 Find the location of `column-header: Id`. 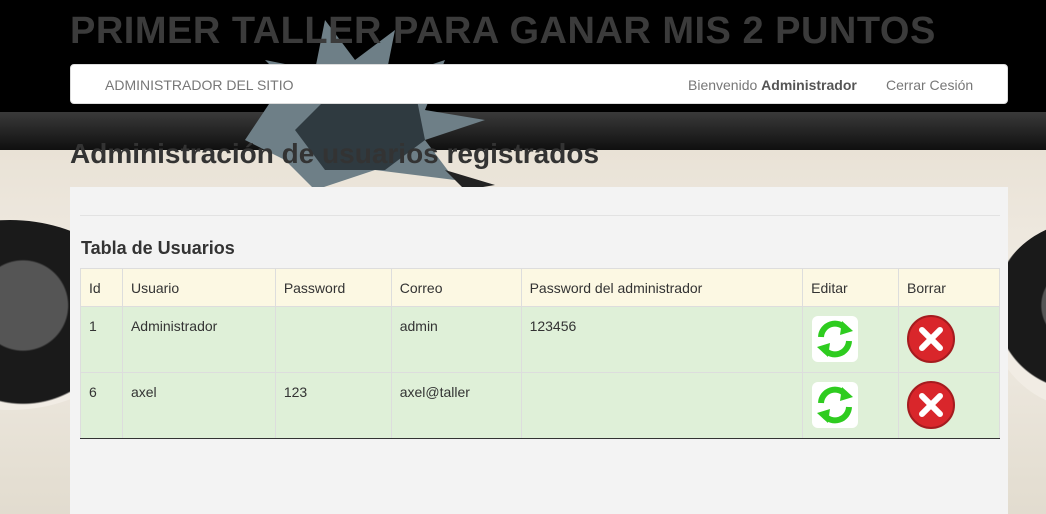

column-header: Id is located at coordinates (101, 287).